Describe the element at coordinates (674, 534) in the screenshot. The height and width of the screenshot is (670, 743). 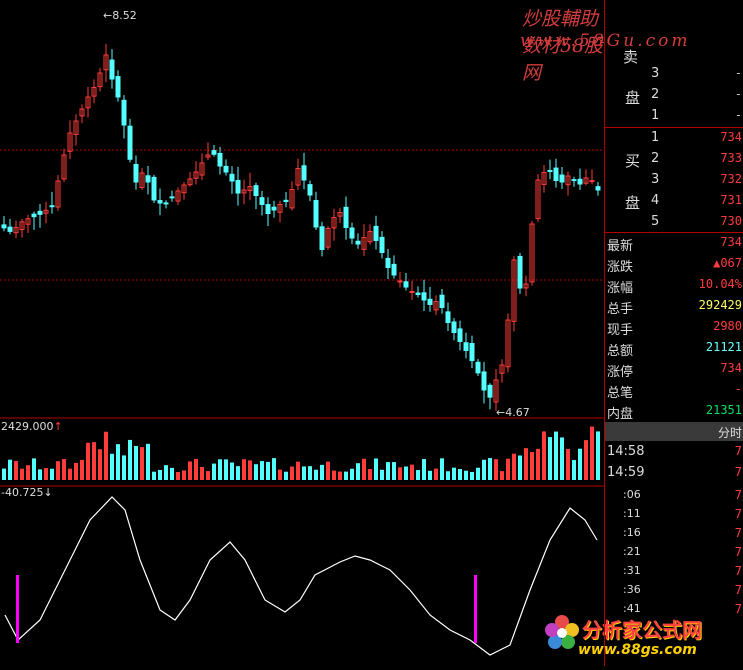
I see `tick-row: :16 7` at that location.